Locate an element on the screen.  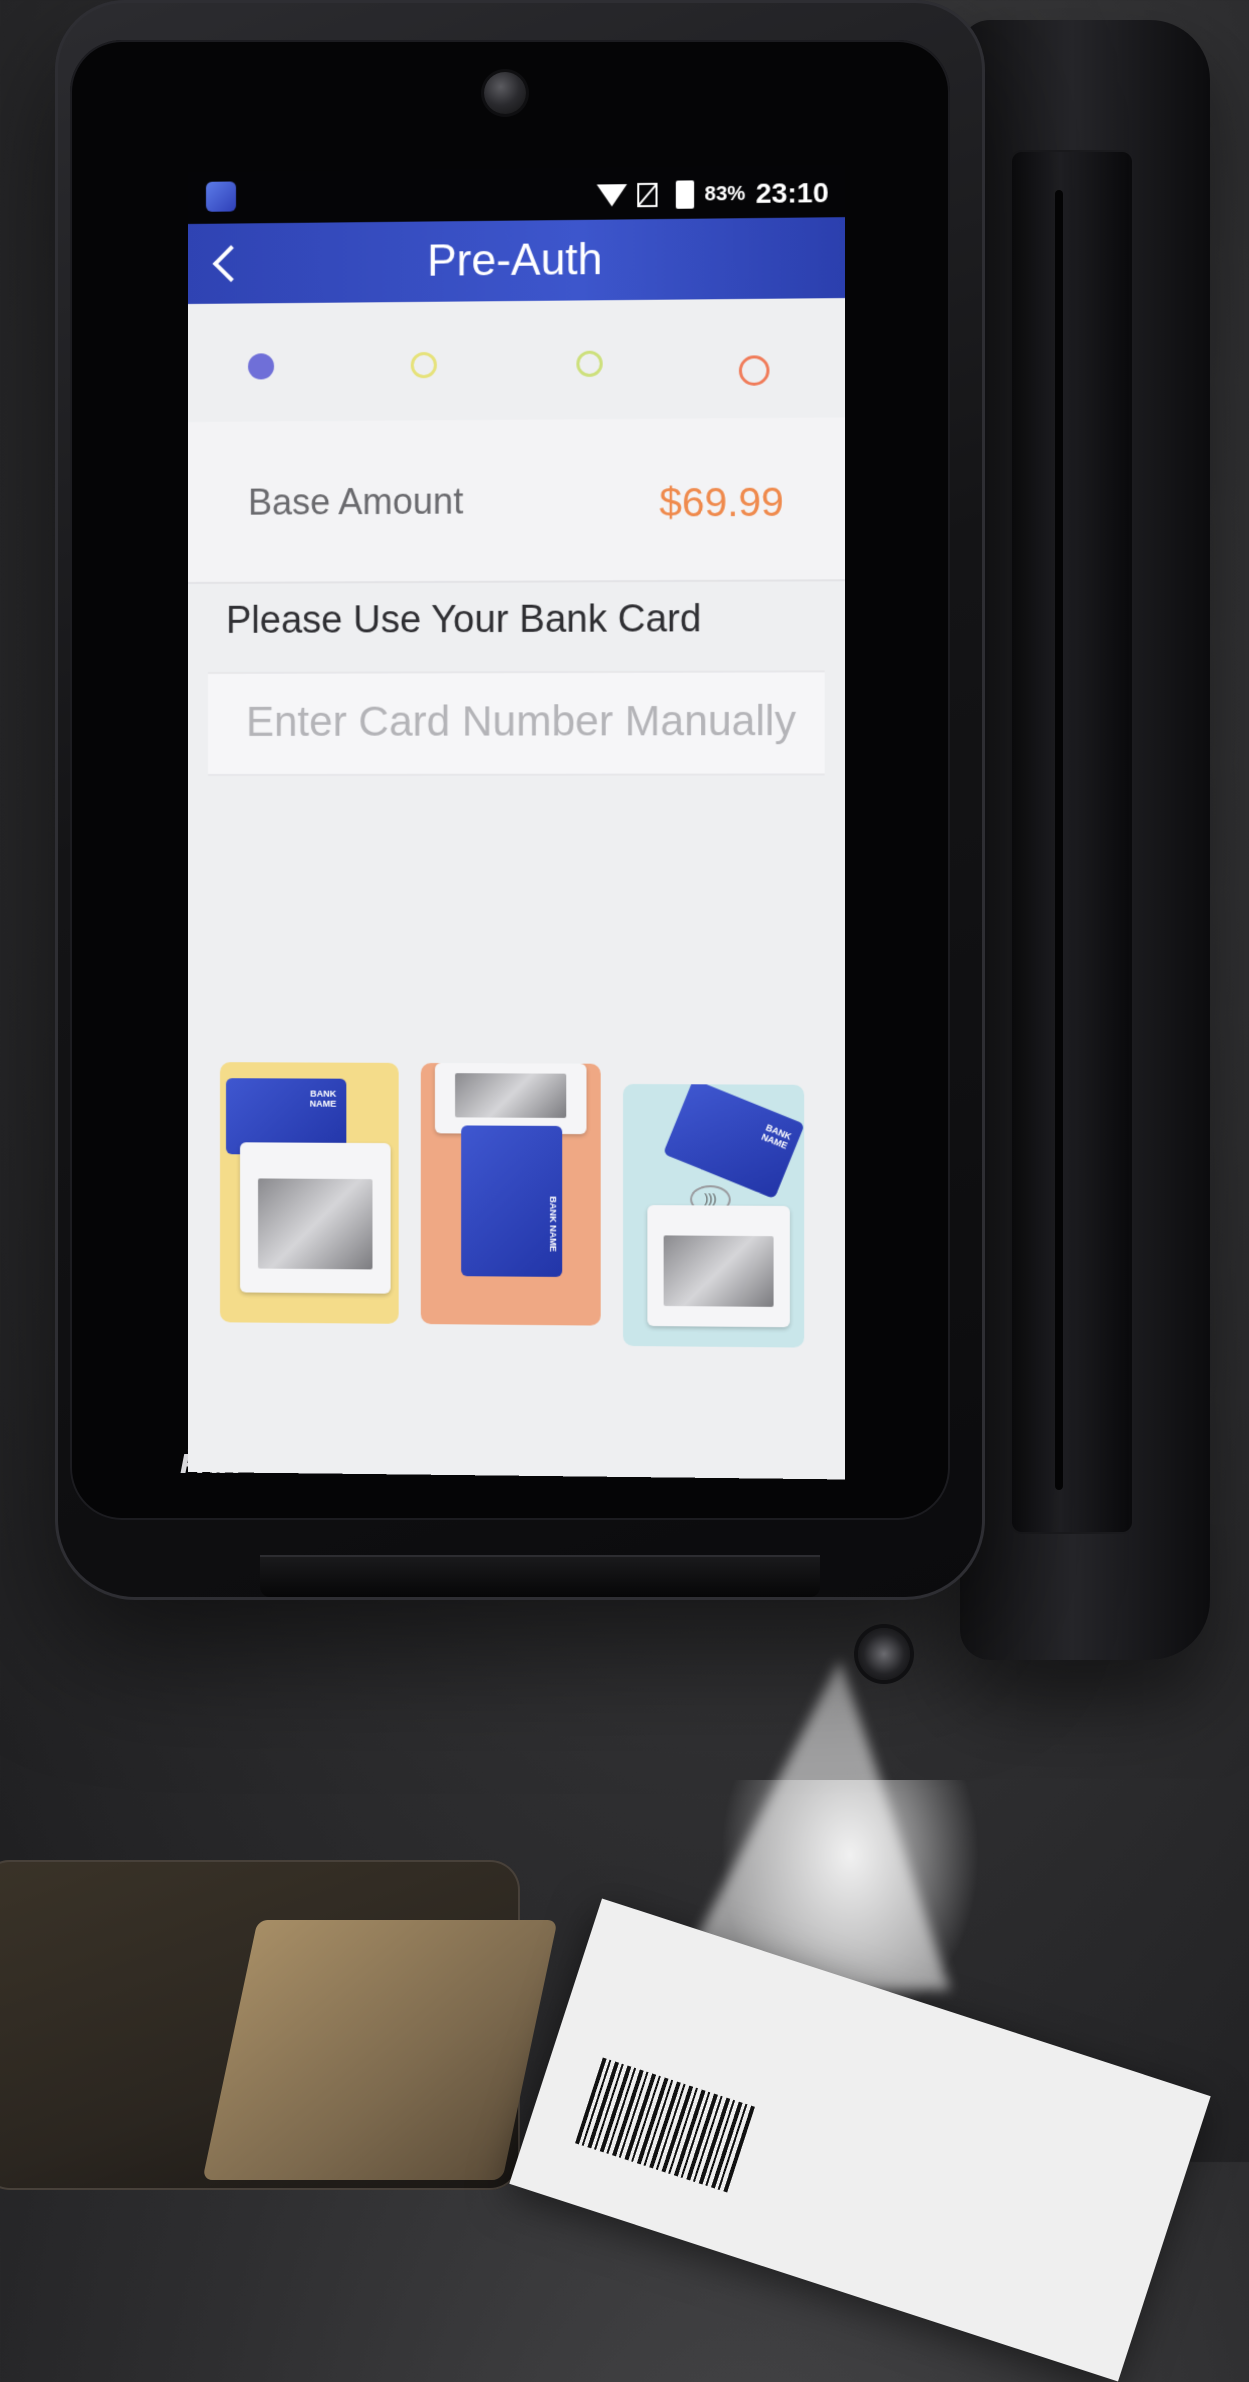
manual-entry-label: Enter Card Number Manually is located at coordinates (521, 720).